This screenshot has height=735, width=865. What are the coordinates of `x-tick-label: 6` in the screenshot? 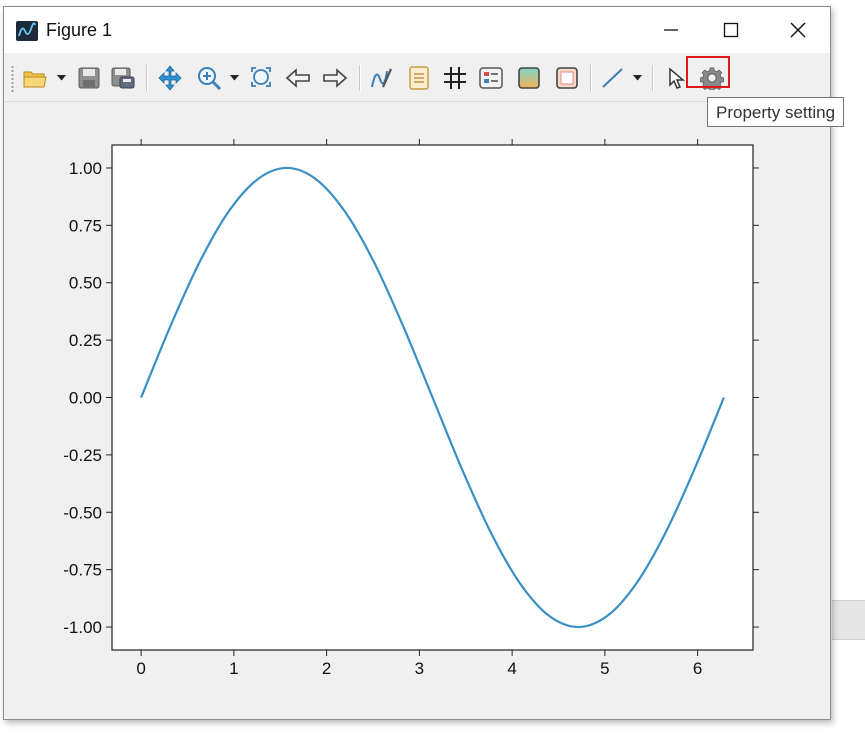 It's located at (697, 668).